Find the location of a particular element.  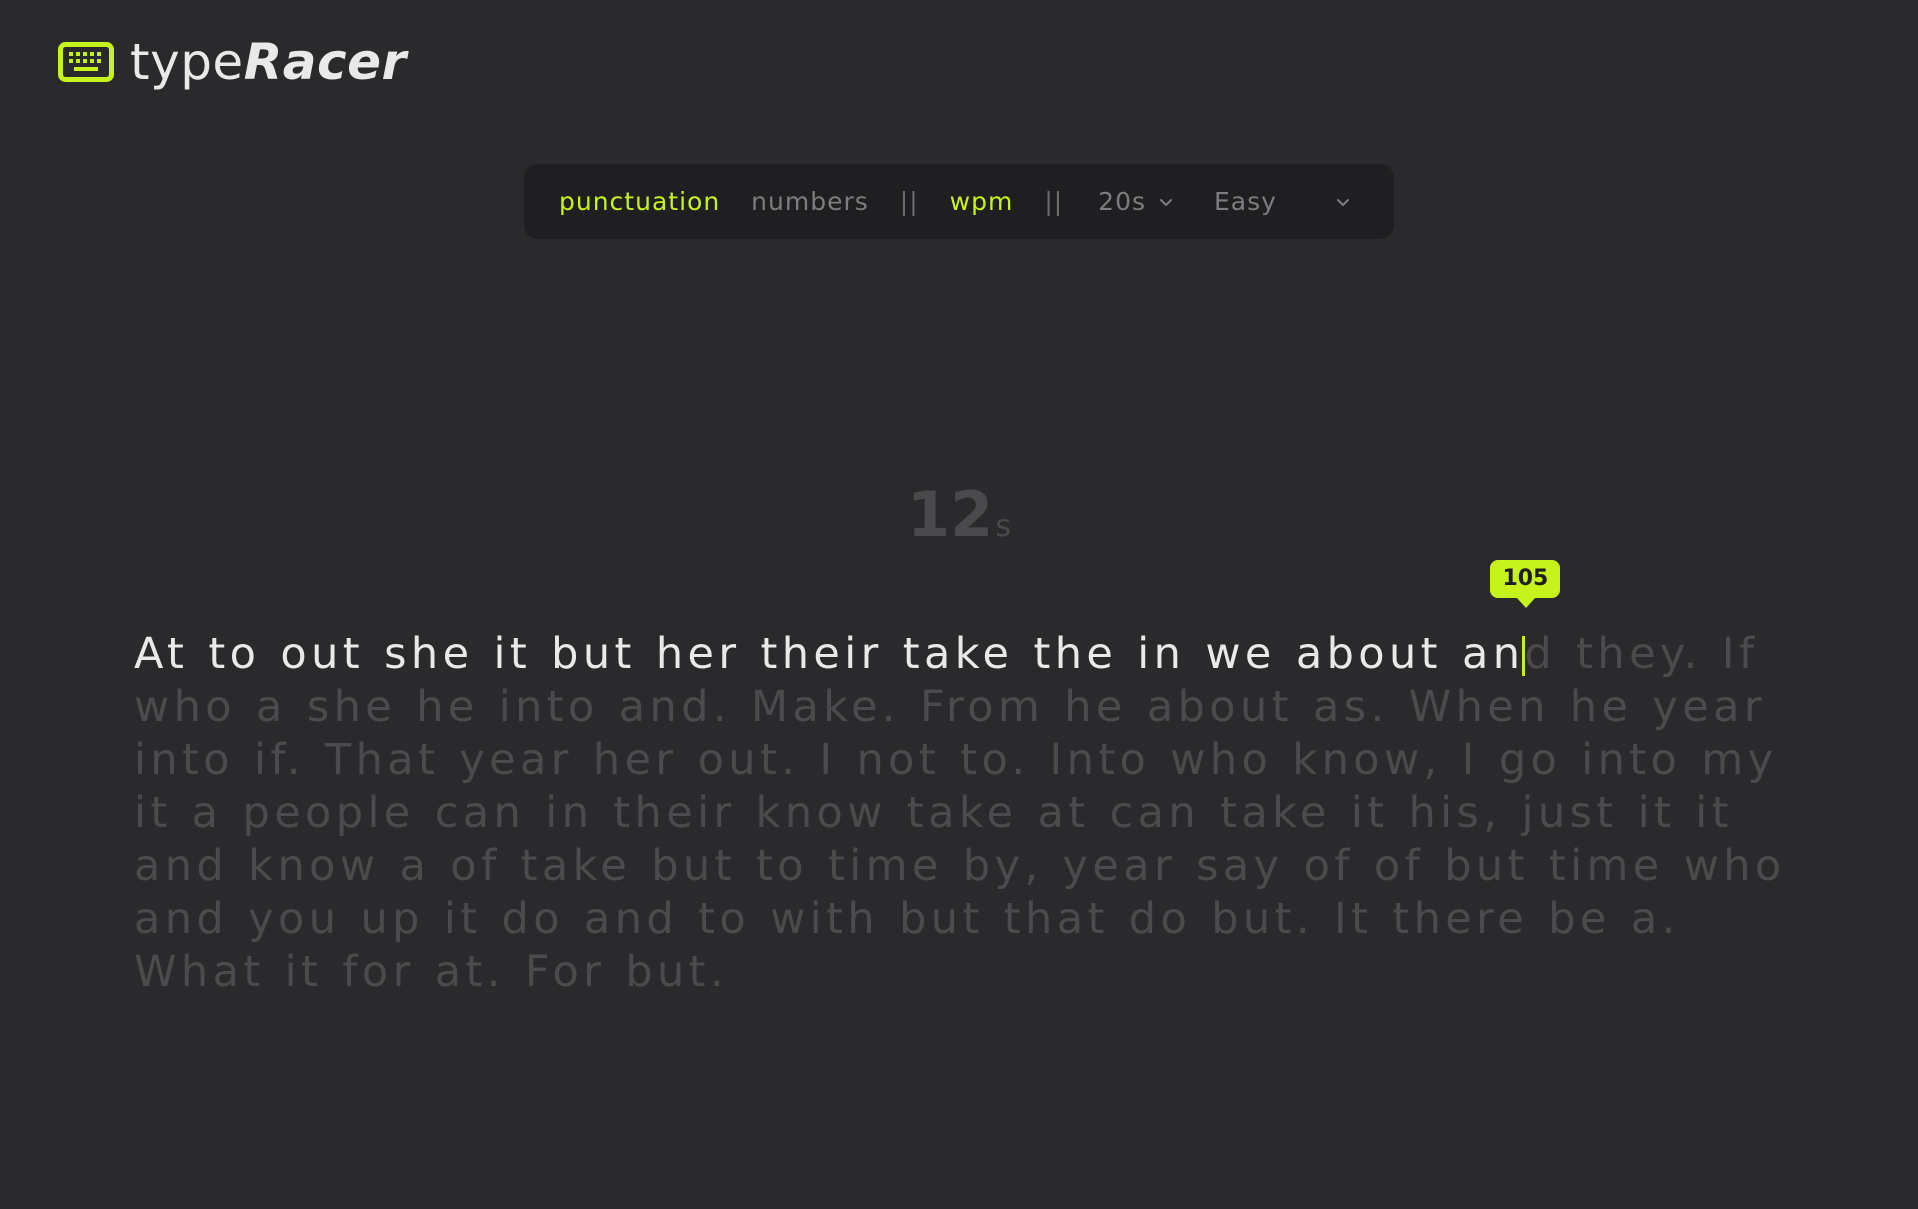

duration-select: 20s is located at coordinates (1136, 201).